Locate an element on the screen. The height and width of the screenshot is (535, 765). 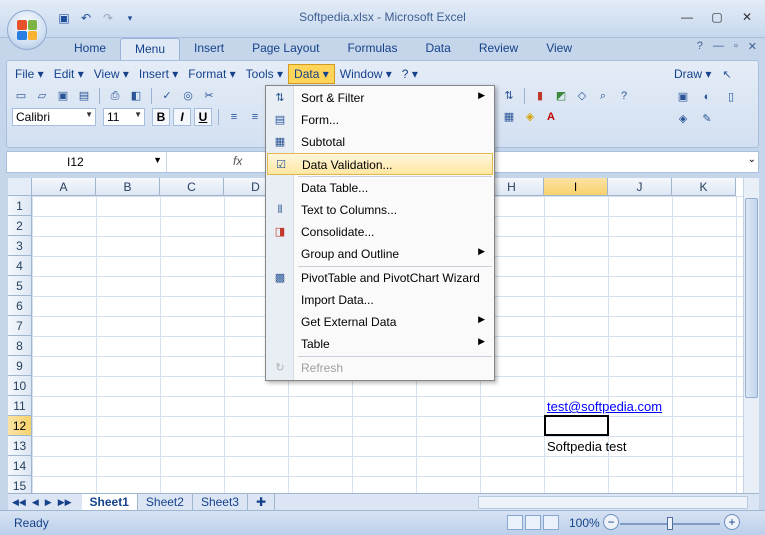
sheet-tab-sheet1: Sheet1 is located at coordinates (109, 502).